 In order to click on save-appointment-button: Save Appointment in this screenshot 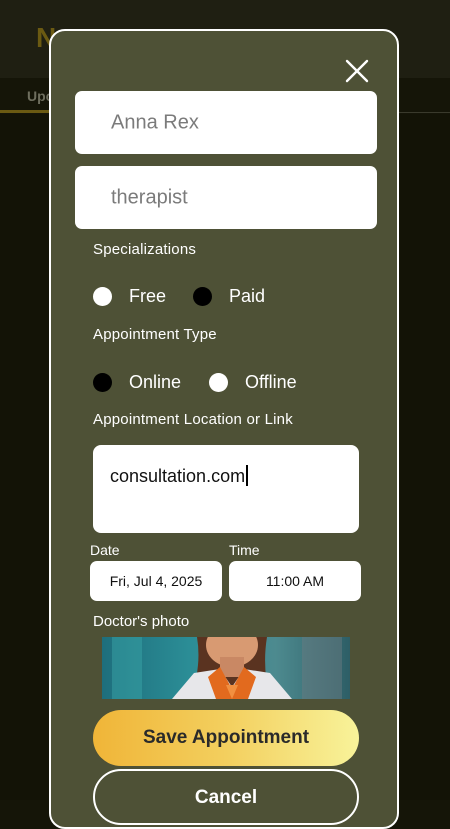, I will do `click(226, 738)`.